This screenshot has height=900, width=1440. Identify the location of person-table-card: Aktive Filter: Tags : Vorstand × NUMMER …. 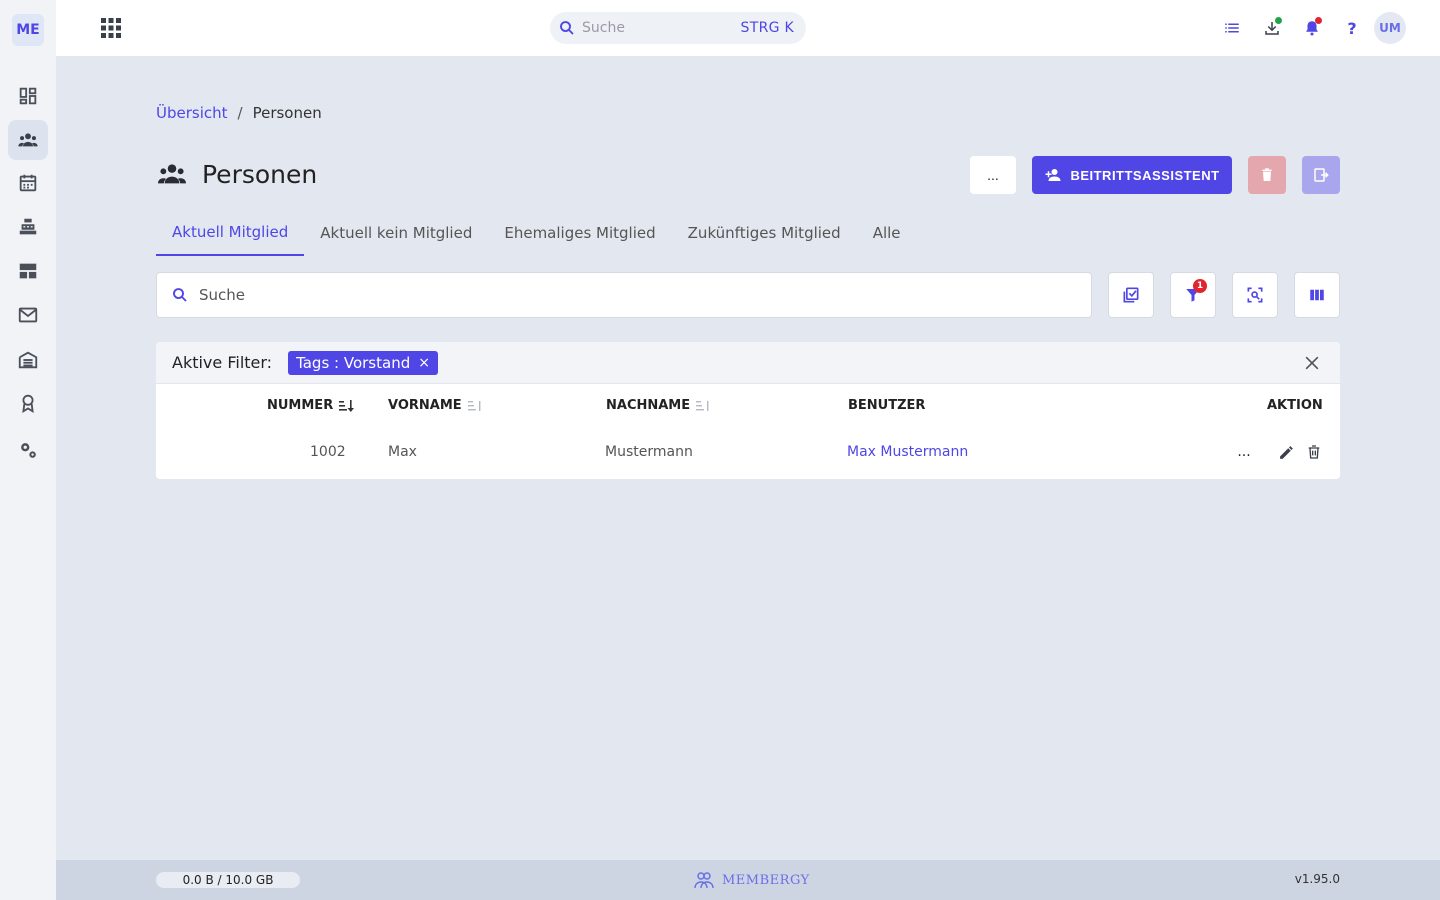
(748, 410).